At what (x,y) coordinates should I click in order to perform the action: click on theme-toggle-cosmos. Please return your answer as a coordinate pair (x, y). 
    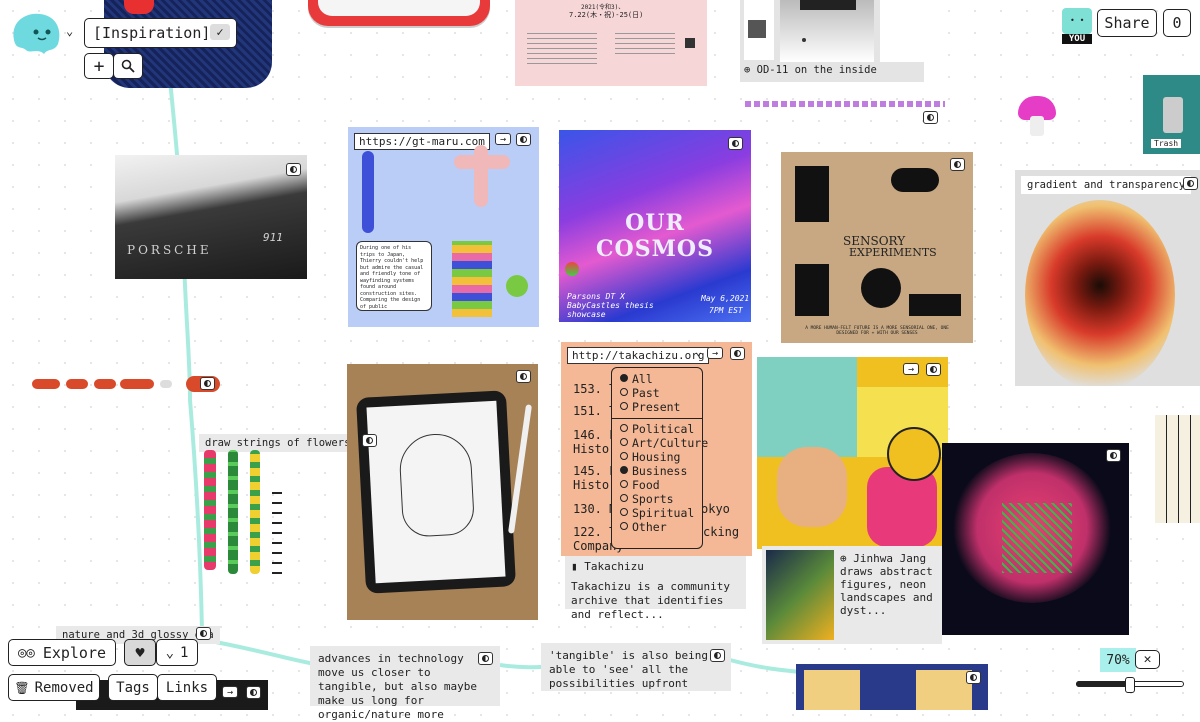
    Looking at the image, I should click on (735, 143).